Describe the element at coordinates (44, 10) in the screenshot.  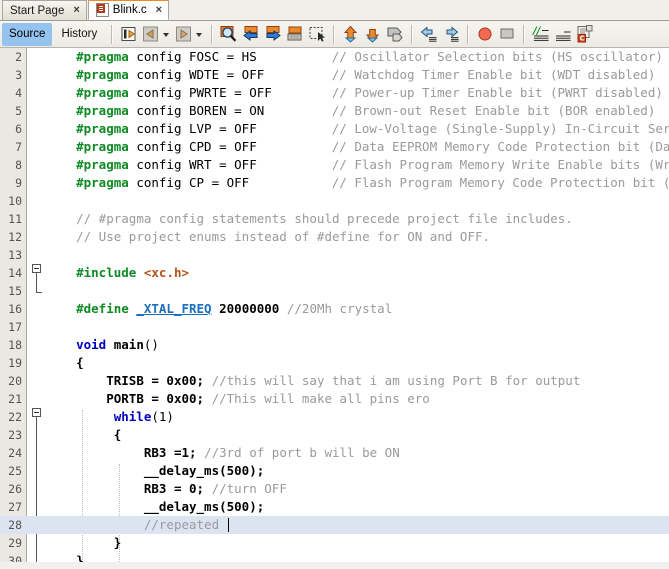
I see `tab-start-page: Start Page ×` at that location.